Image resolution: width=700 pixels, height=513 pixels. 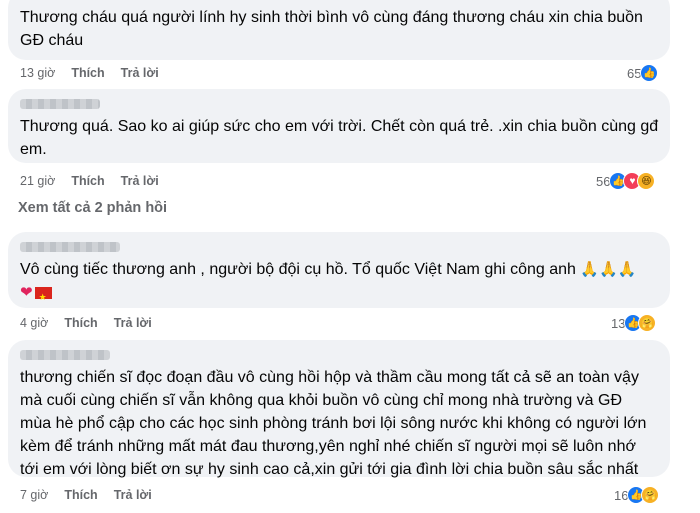 I want to click on comment-meta: 21 giờ Thích Trả lời, so click(x=89, y=181).